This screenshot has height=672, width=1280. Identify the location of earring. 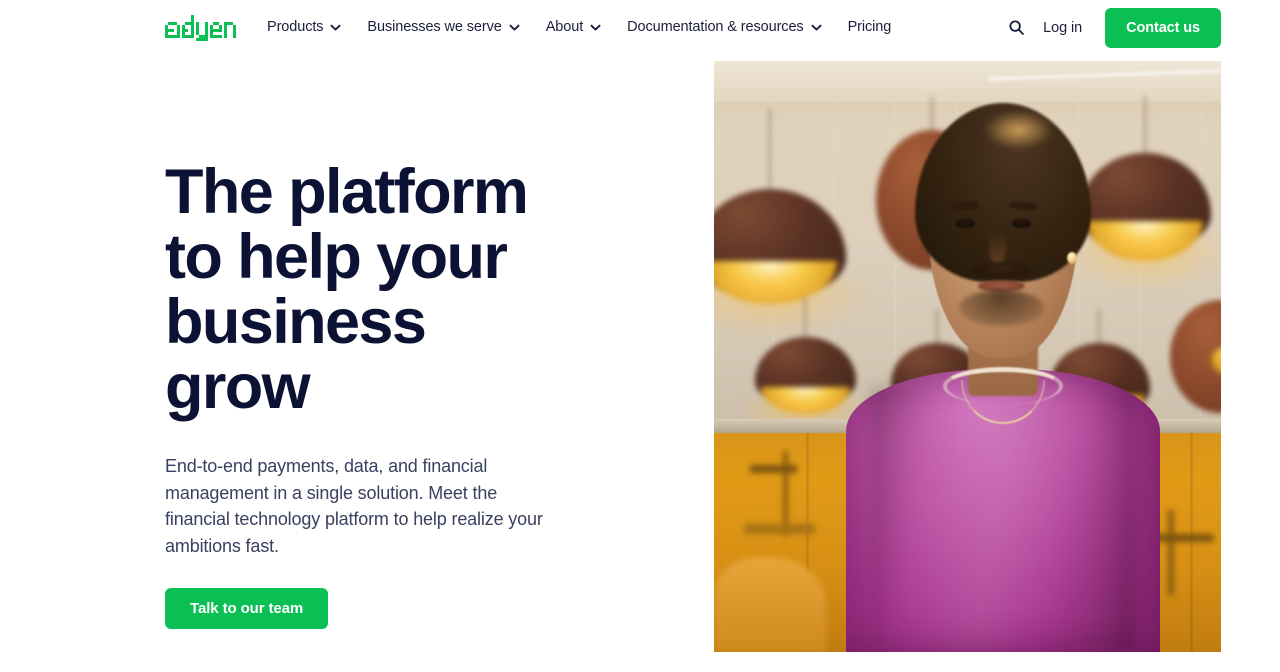
(1072, 258).